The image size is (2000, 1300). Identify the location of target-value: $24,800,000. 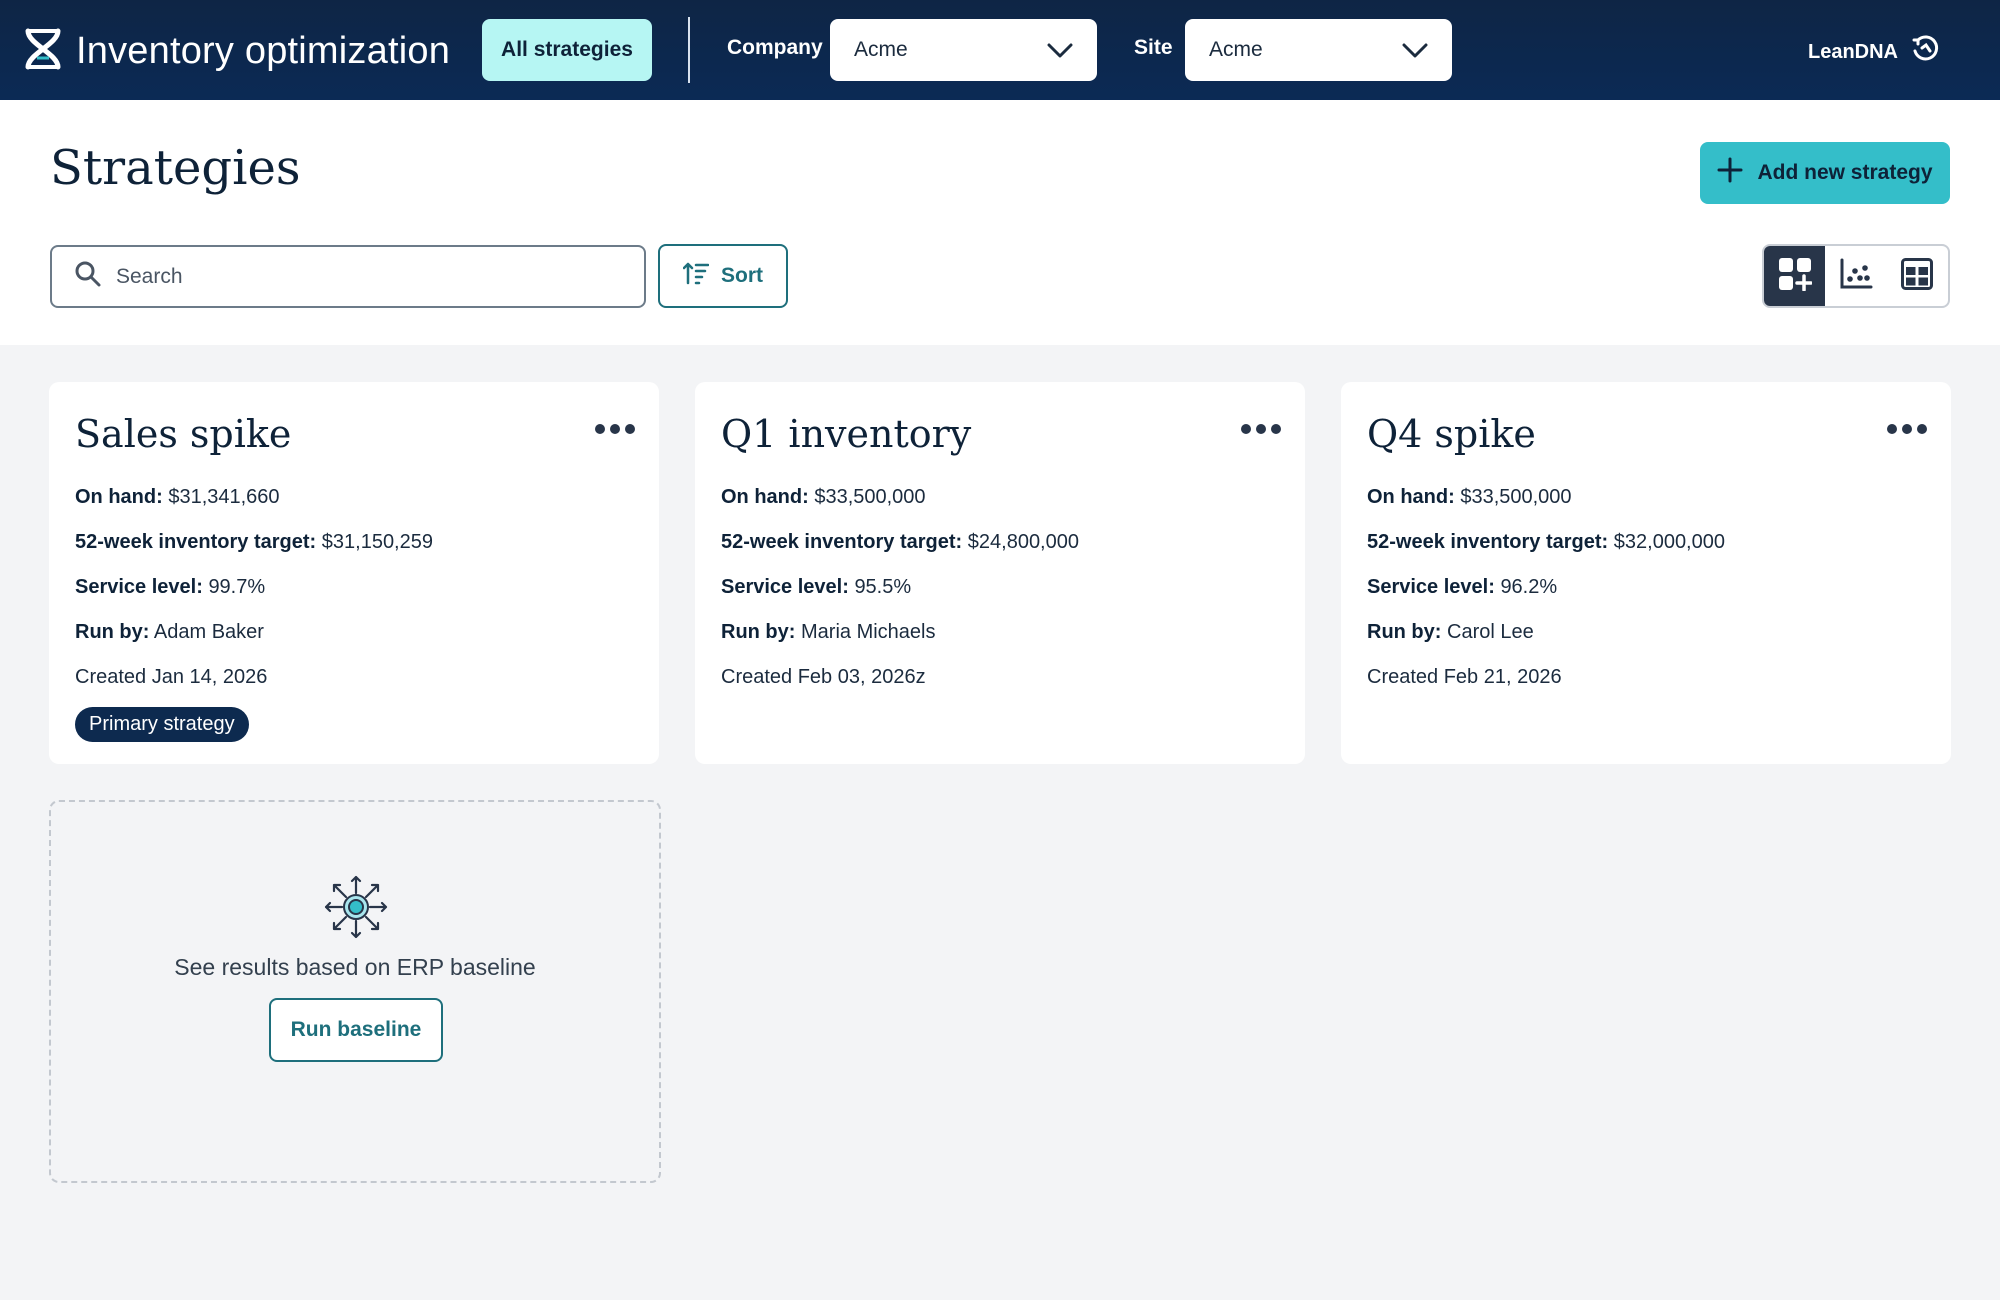
(1023, 542).